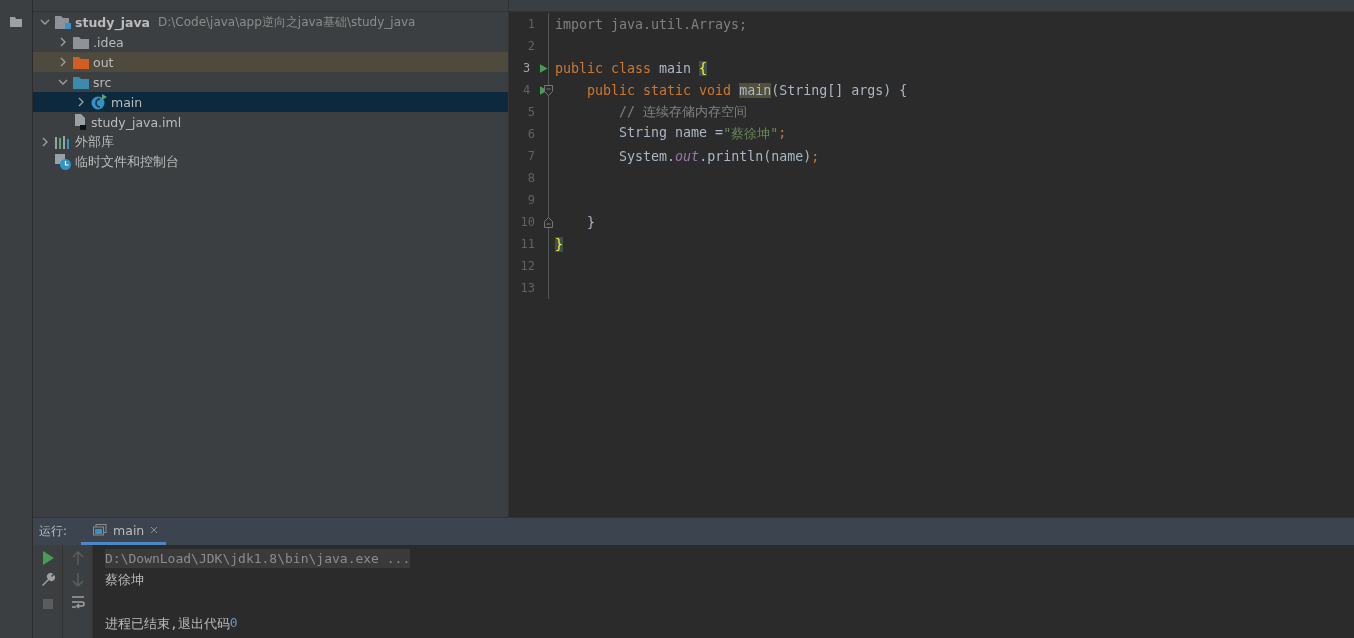  Describe the element at coordinates (171, 623) in the screenshot. I see `console-output: 进程已结束,退出代码0` at that location.